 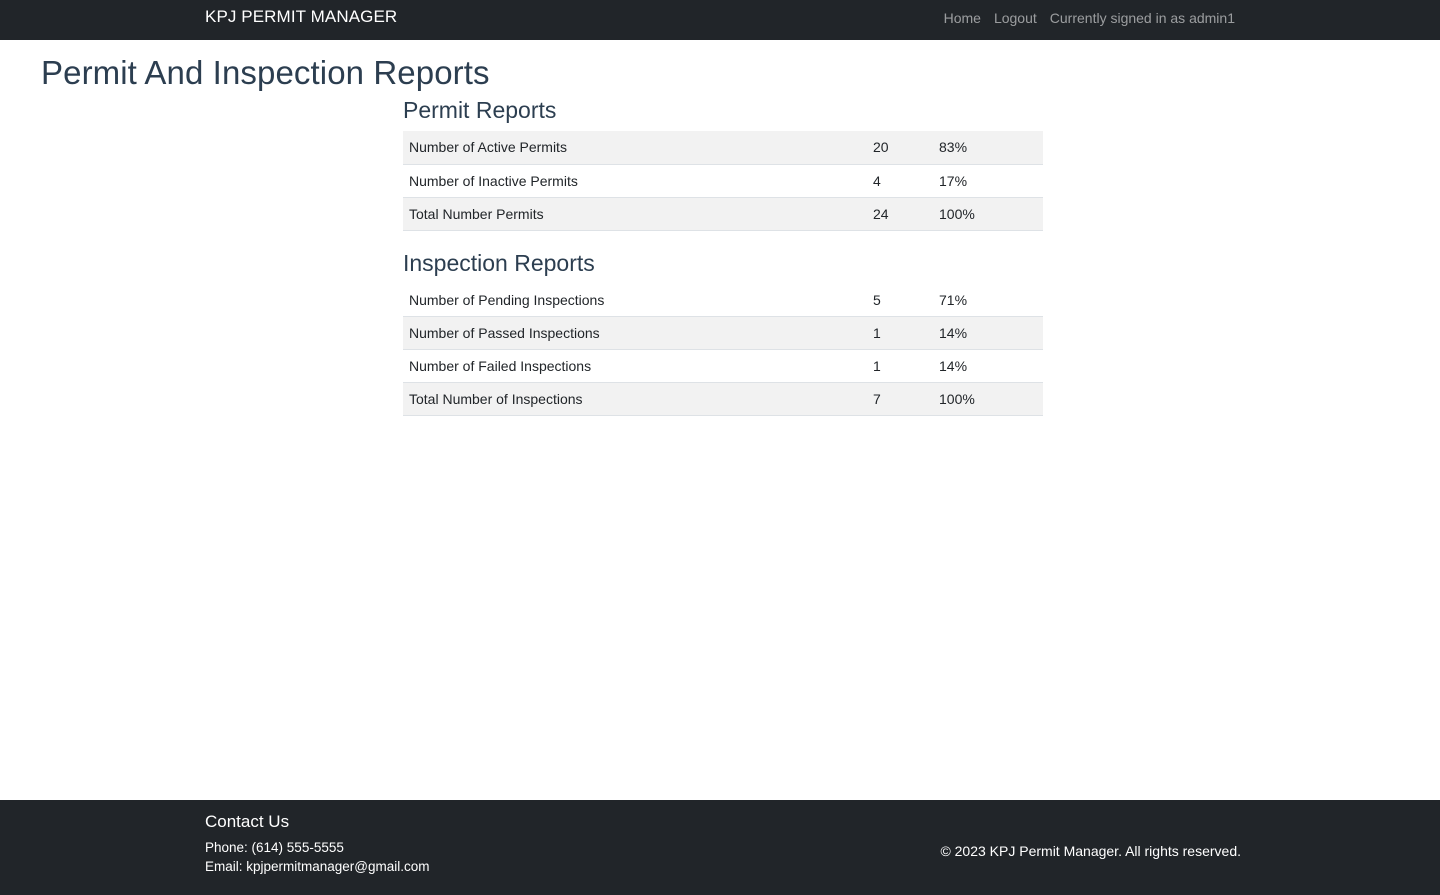 I want to click on row-percent: 17%, so click(x=988, y=181).